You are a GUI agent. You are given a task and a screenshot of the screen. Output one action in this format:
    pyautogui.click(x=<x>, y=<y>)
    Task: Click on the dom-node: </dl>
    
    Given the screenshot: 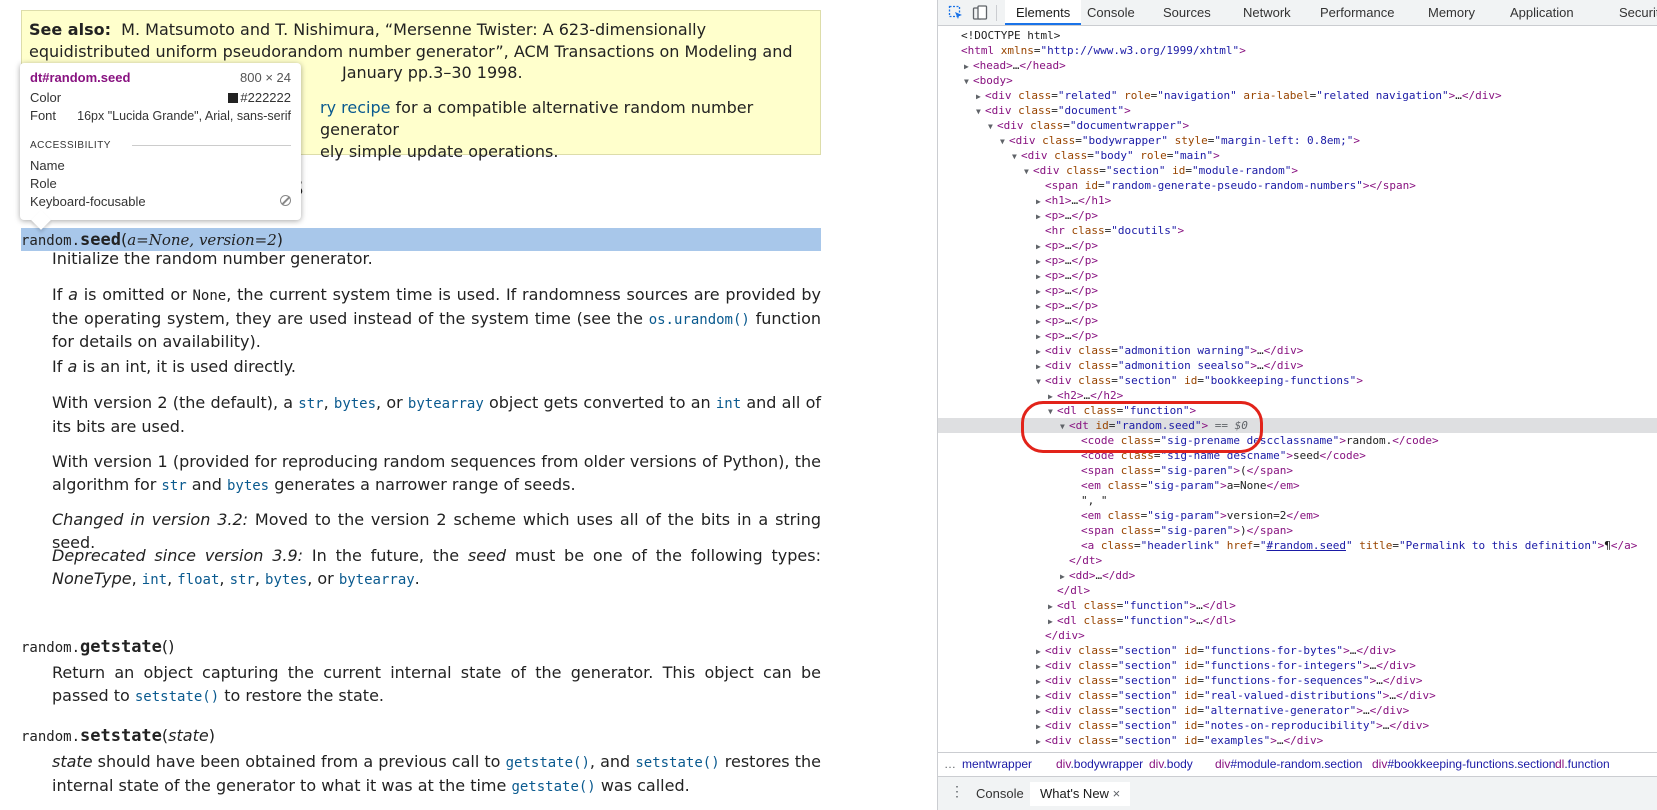 What is the action you would take?
    pyautogui.click(x=1297, y=590)
    